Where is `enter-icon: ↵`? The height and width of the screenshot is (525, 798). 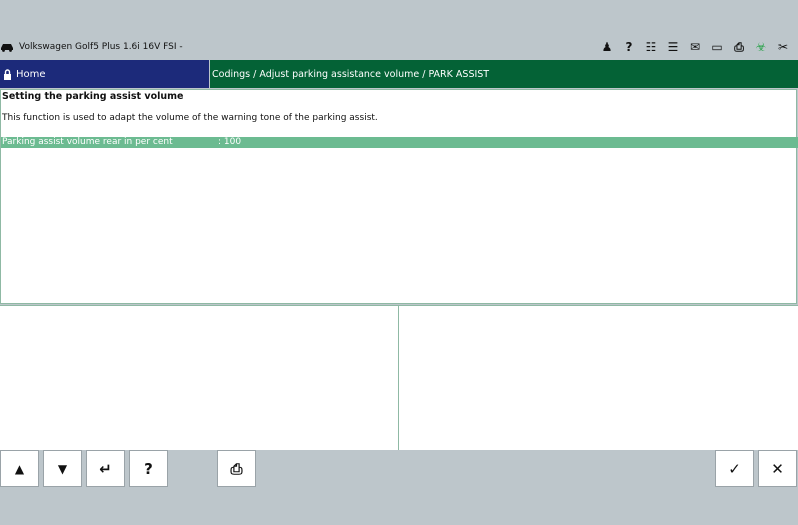
enter-icon: ↵ is located at coordinates (105, 468).